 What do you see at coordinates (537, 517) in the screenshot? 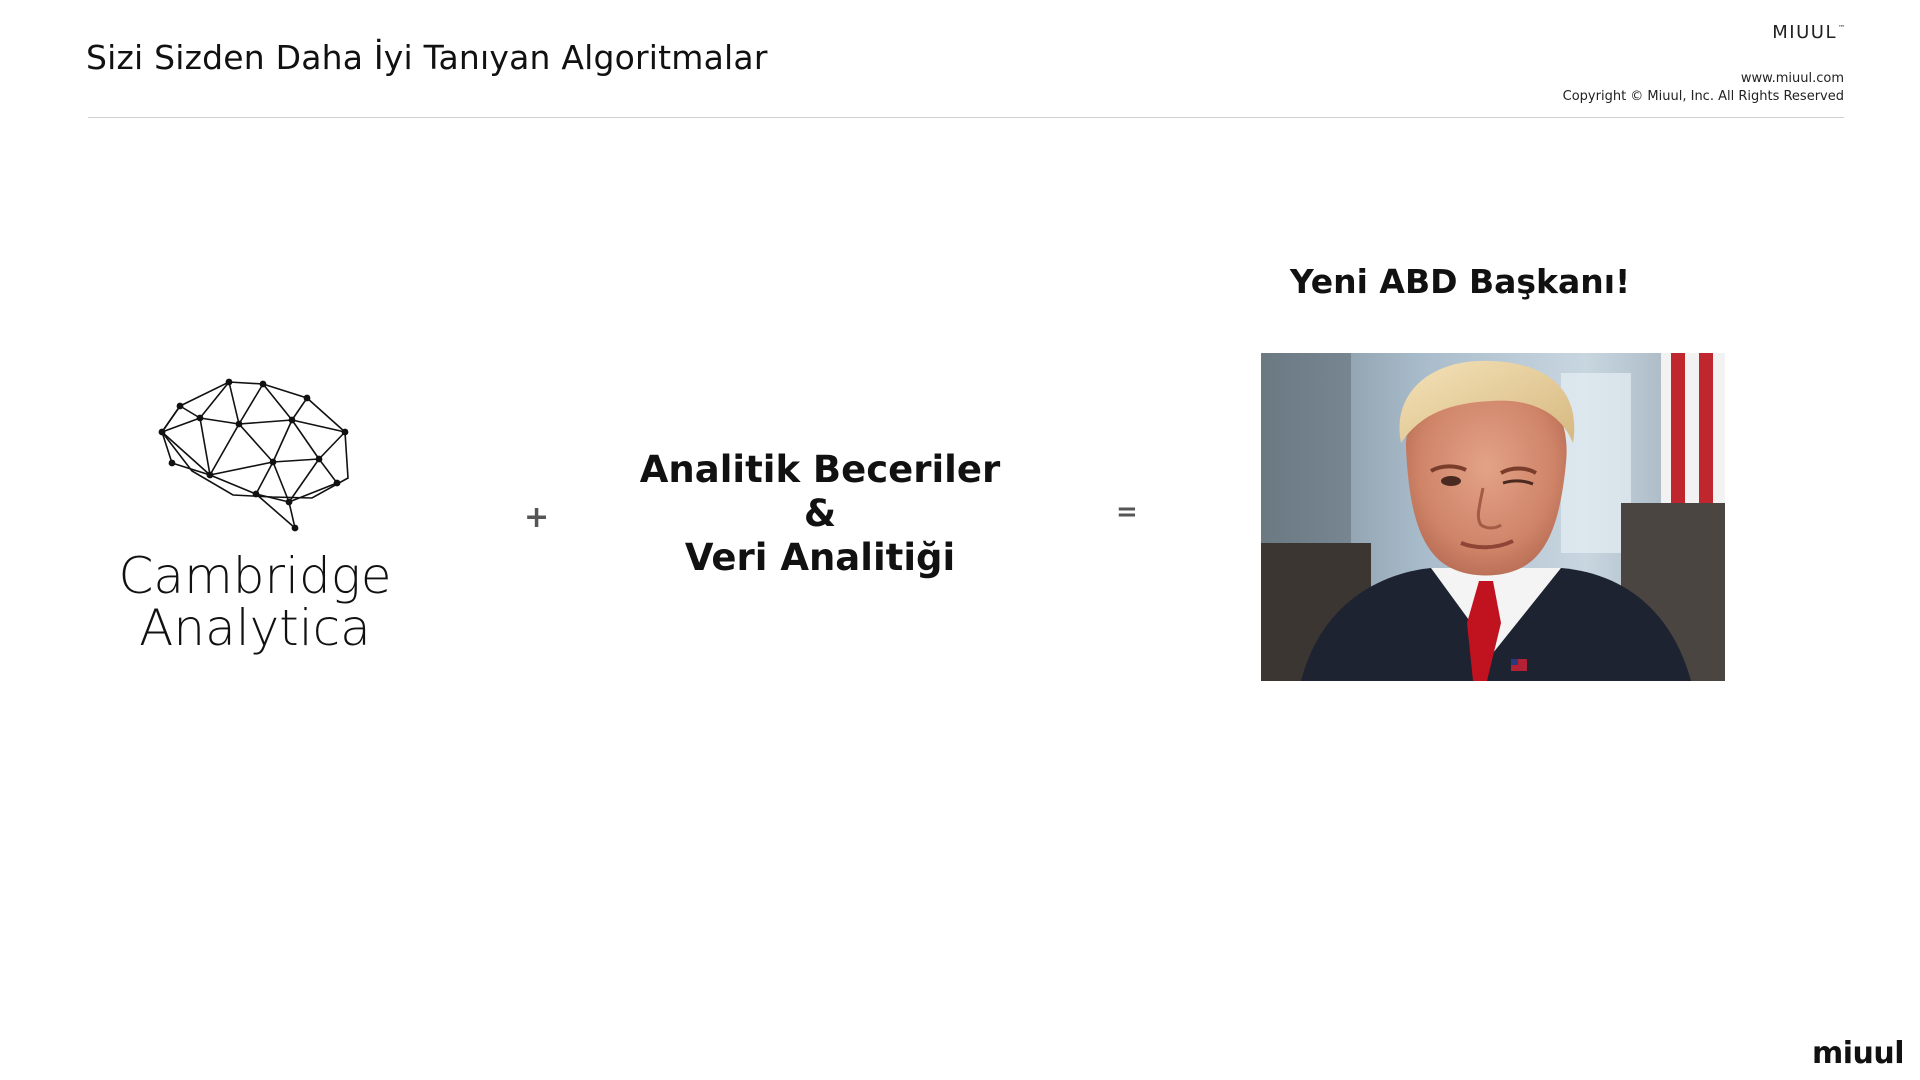
I see `plus-sign: +` at bounding box center [537, 517].